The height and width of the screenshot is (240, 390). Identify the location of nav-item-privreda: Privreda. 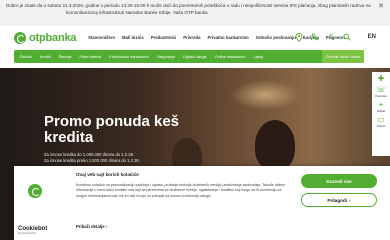
(191, 37).